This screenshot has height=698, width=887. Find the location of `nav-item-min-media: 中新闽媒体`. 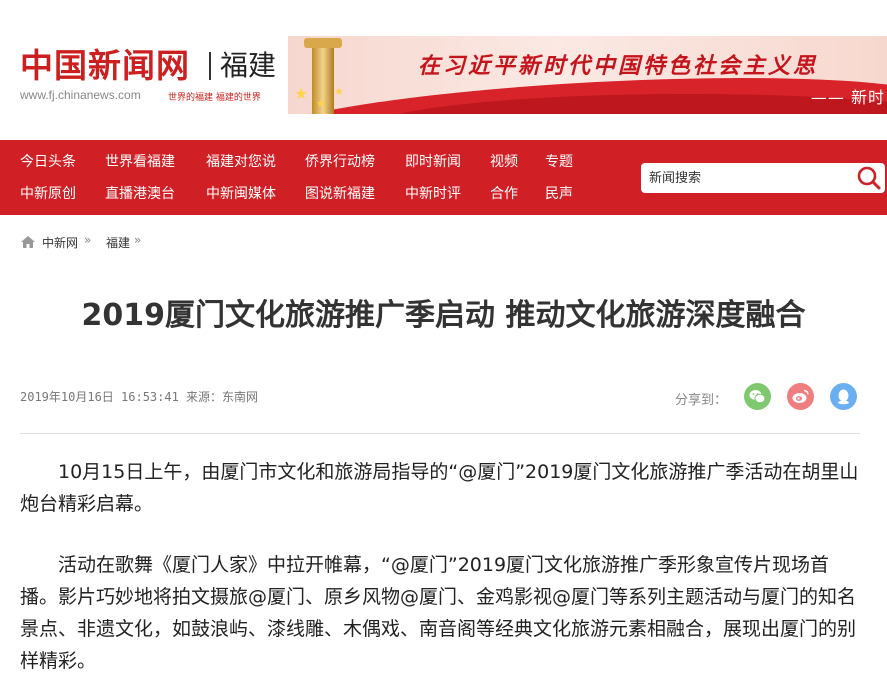

nav-item-min-media: 中新闽媒体 is located at coordinates (241, 194).